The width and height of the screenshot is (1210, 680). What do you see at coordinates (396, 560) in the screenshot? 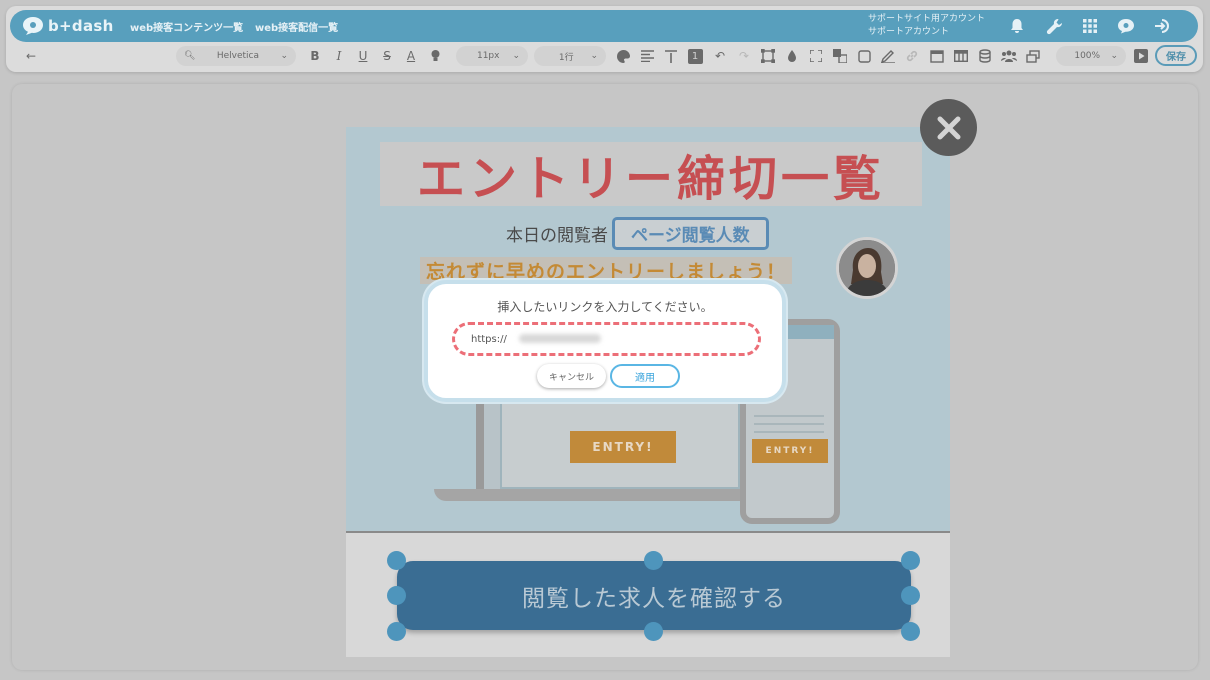
I see `resize-handle-top-left` at bounding box center [396, 560].